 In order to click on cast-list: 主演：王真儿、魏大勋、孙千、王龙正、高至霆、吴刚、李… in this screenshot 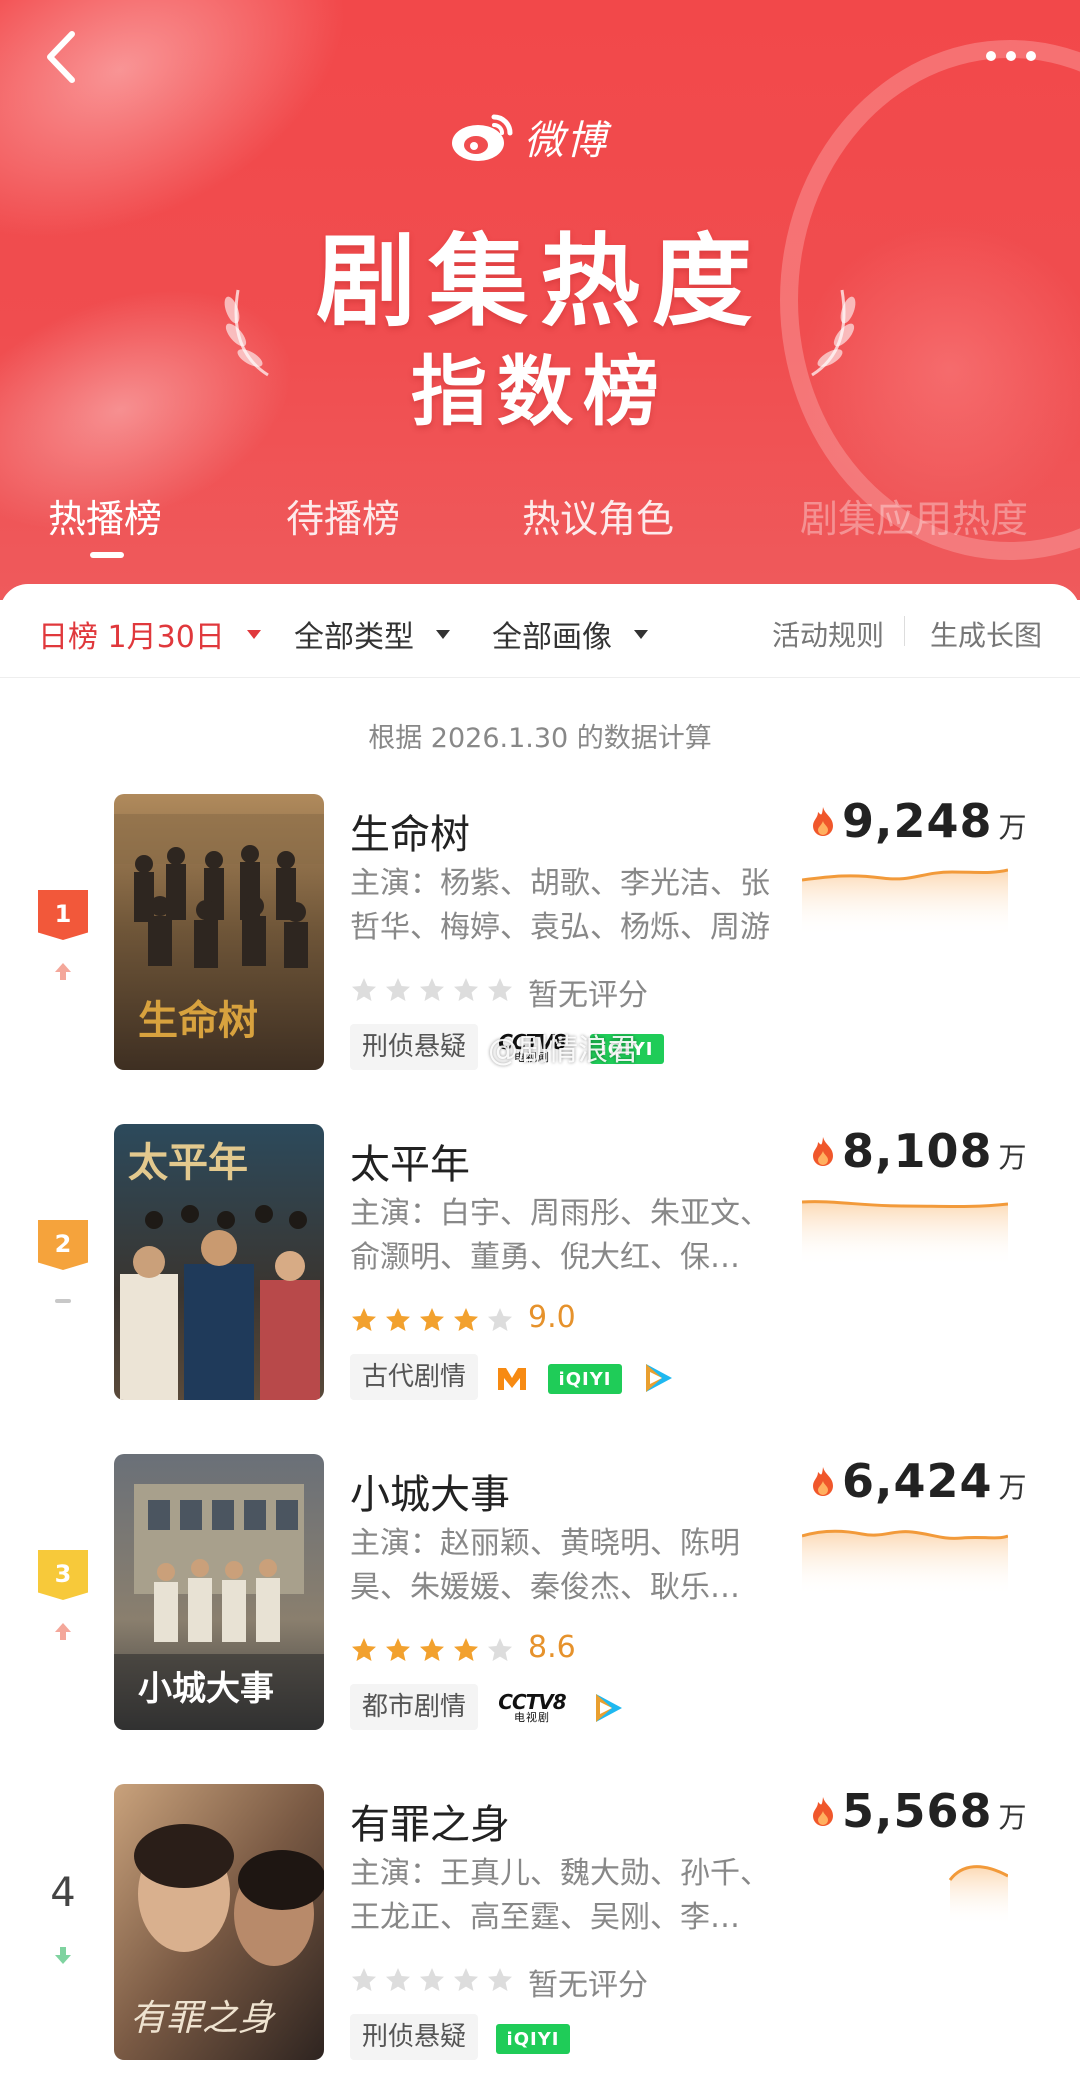, I will do `click(560, 1895)`.